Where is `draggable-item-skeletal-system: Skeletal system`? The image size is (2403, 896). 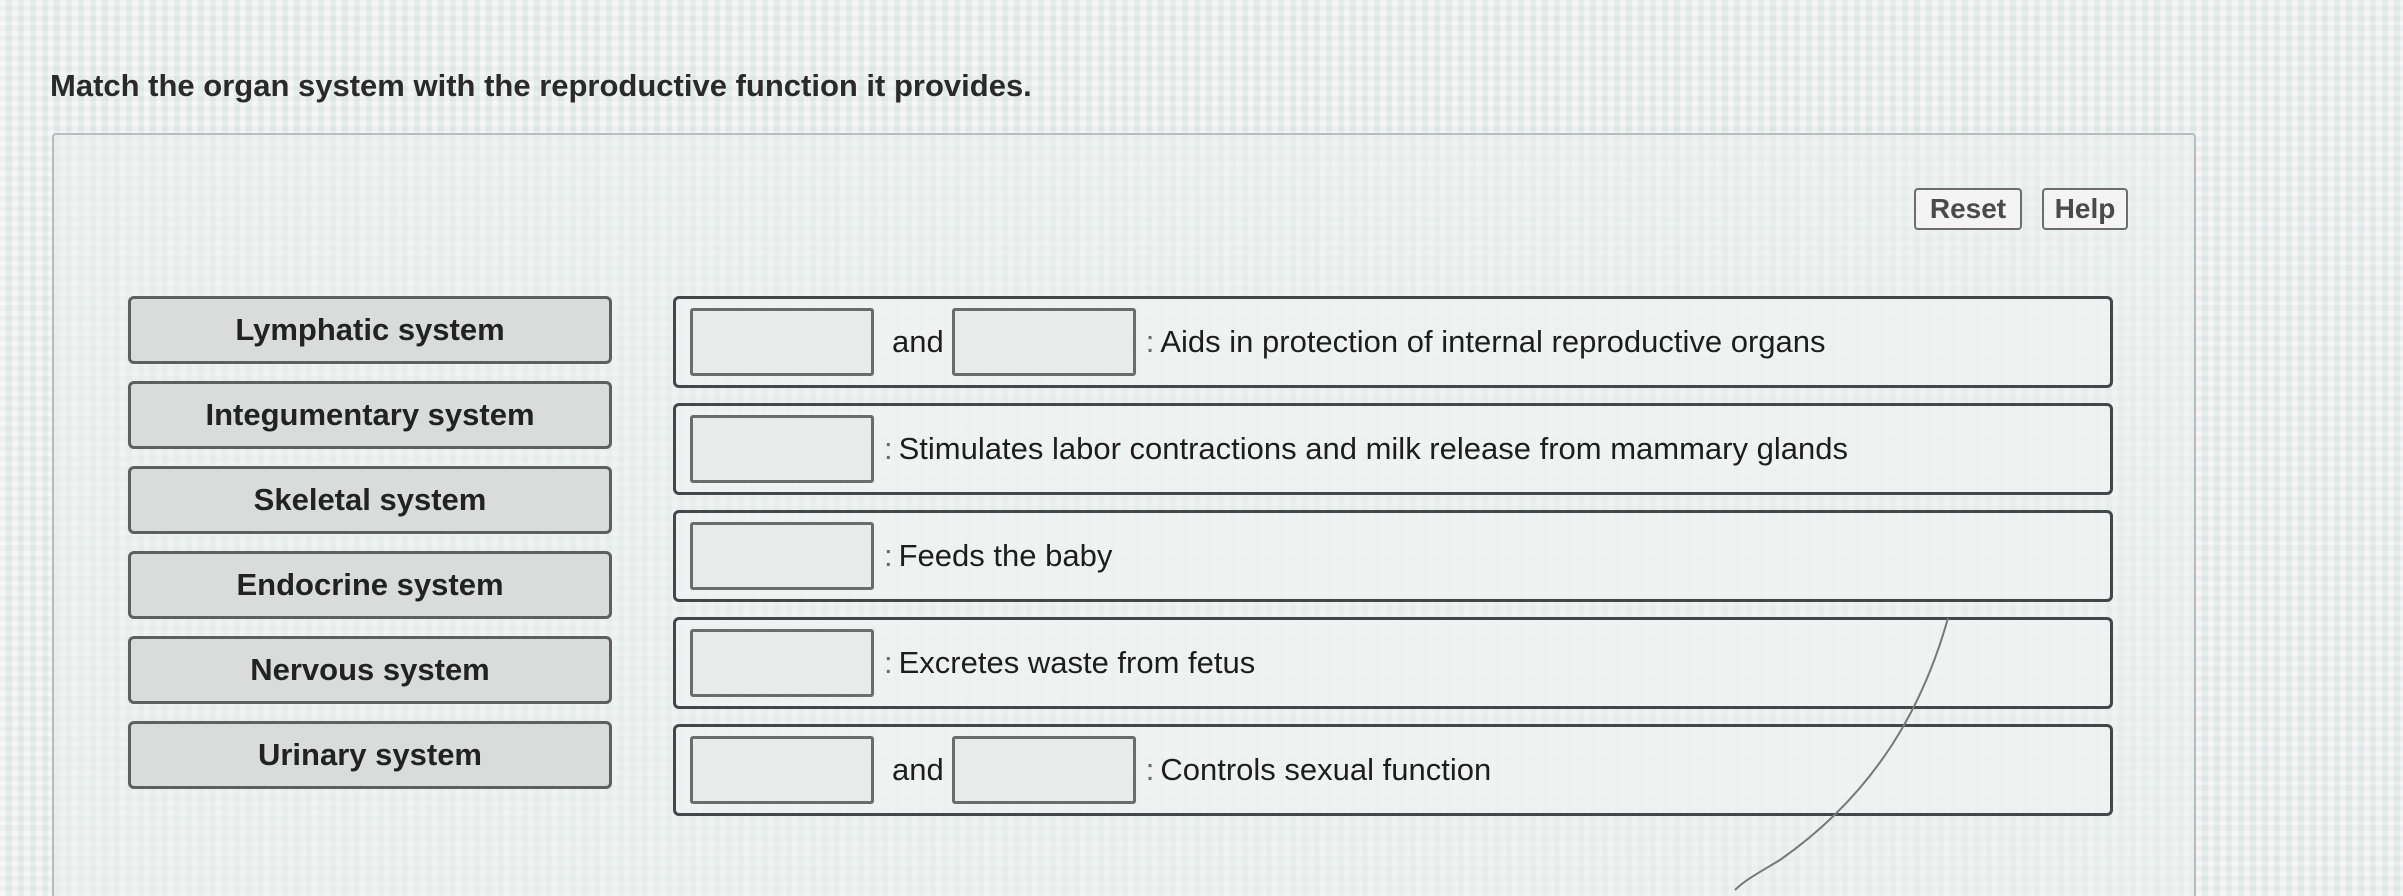 draggable-item-skeletal-system: Skeletal system is located at coordinates (370, 500).